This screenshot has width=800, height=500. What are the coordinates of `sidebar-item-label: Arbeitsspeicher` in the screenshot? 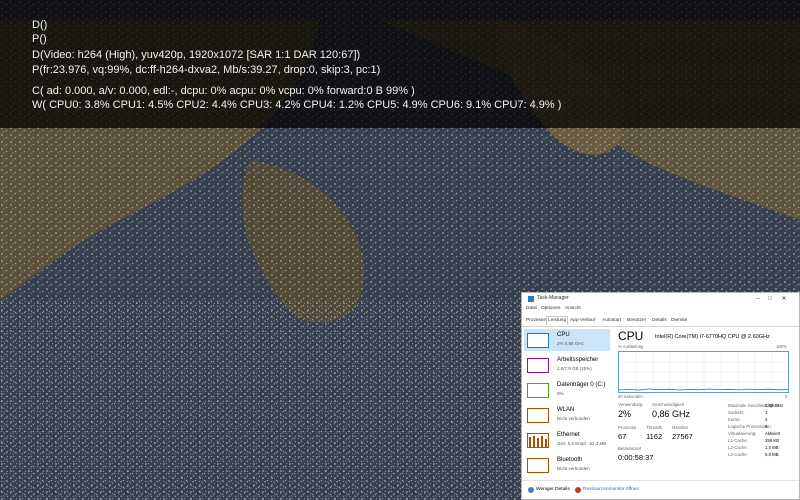 It's located at (578, 360).